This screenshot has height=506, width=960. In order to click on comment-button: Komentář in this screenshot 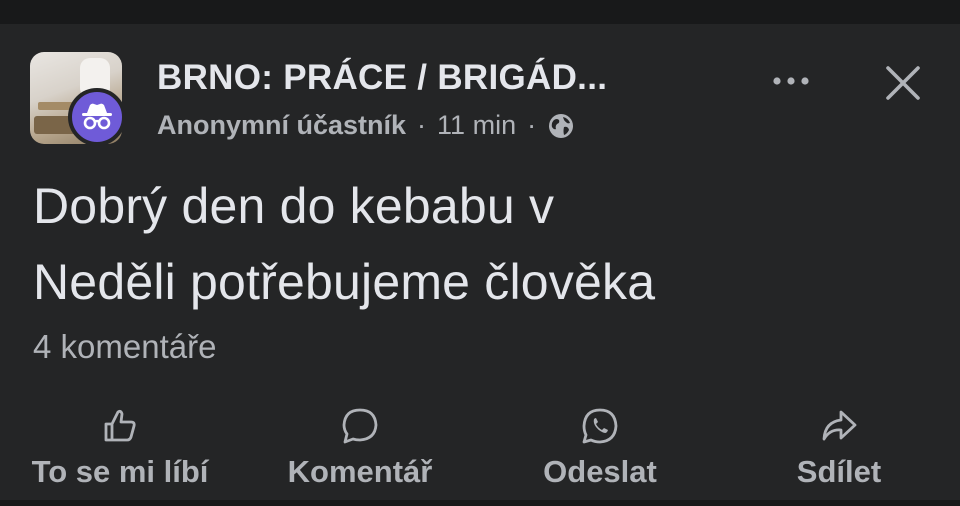, I will do `click(360, 449)`.